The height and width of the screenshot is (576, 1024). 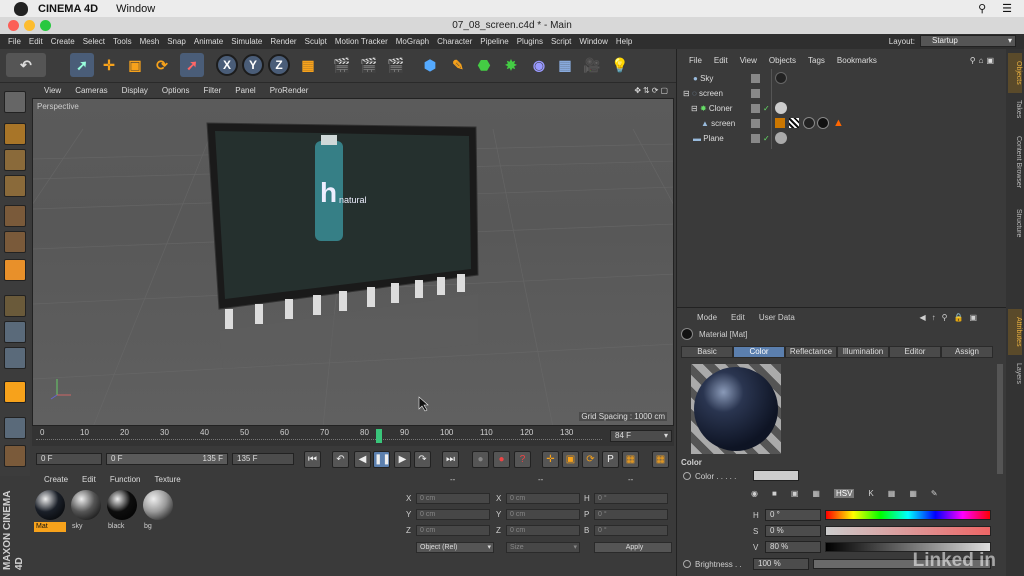 What do you see at coordinates (754, 493) in the screenshot?
I see `wheel-picker-icon: ◉` at bounding box center [754, 493].